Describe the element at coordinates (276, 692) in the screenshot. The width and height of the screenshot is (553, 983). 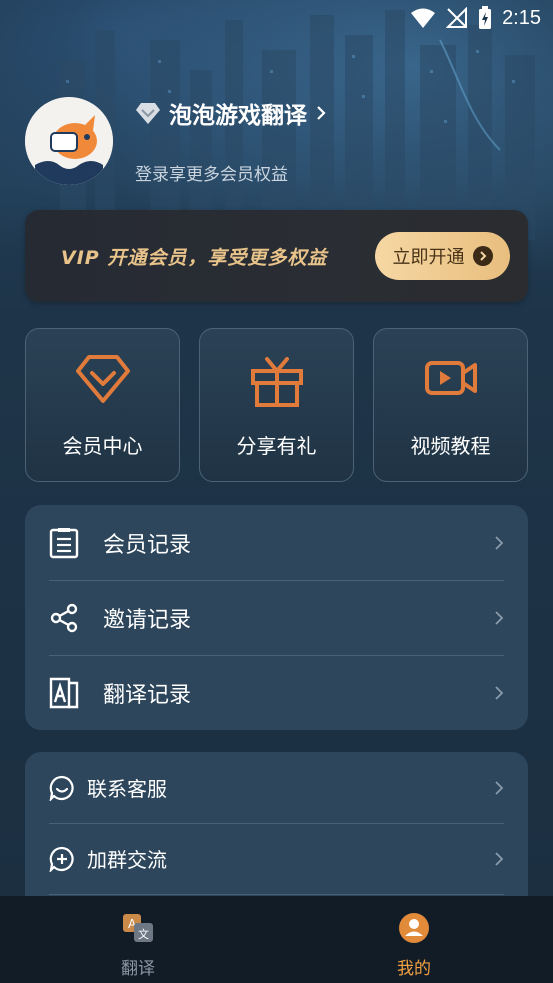
I see `row-translate-records: 翻译记录` at that location.